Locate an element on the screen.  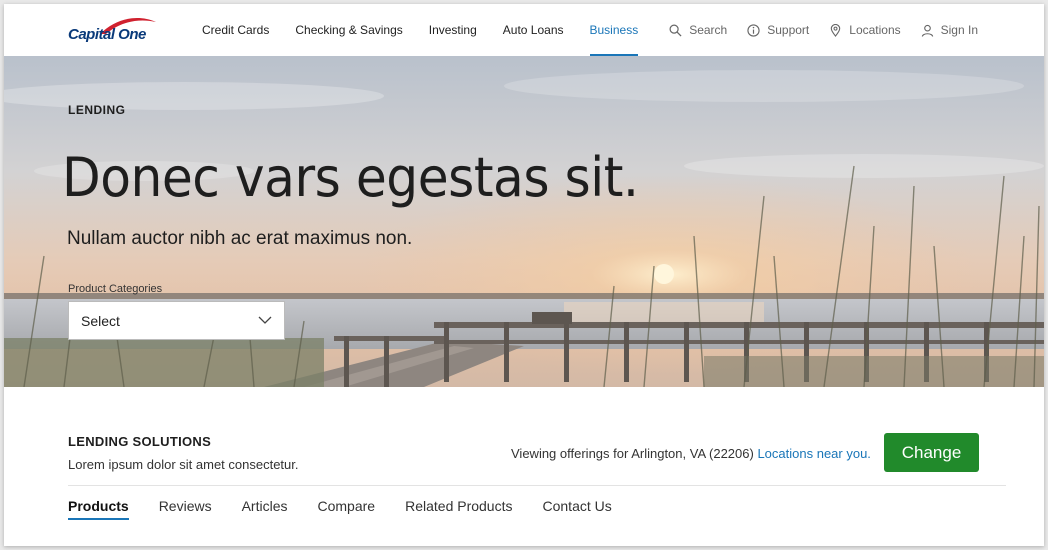
hero-title: Donec vars egestas sit. is located at coordinates (350, 177).